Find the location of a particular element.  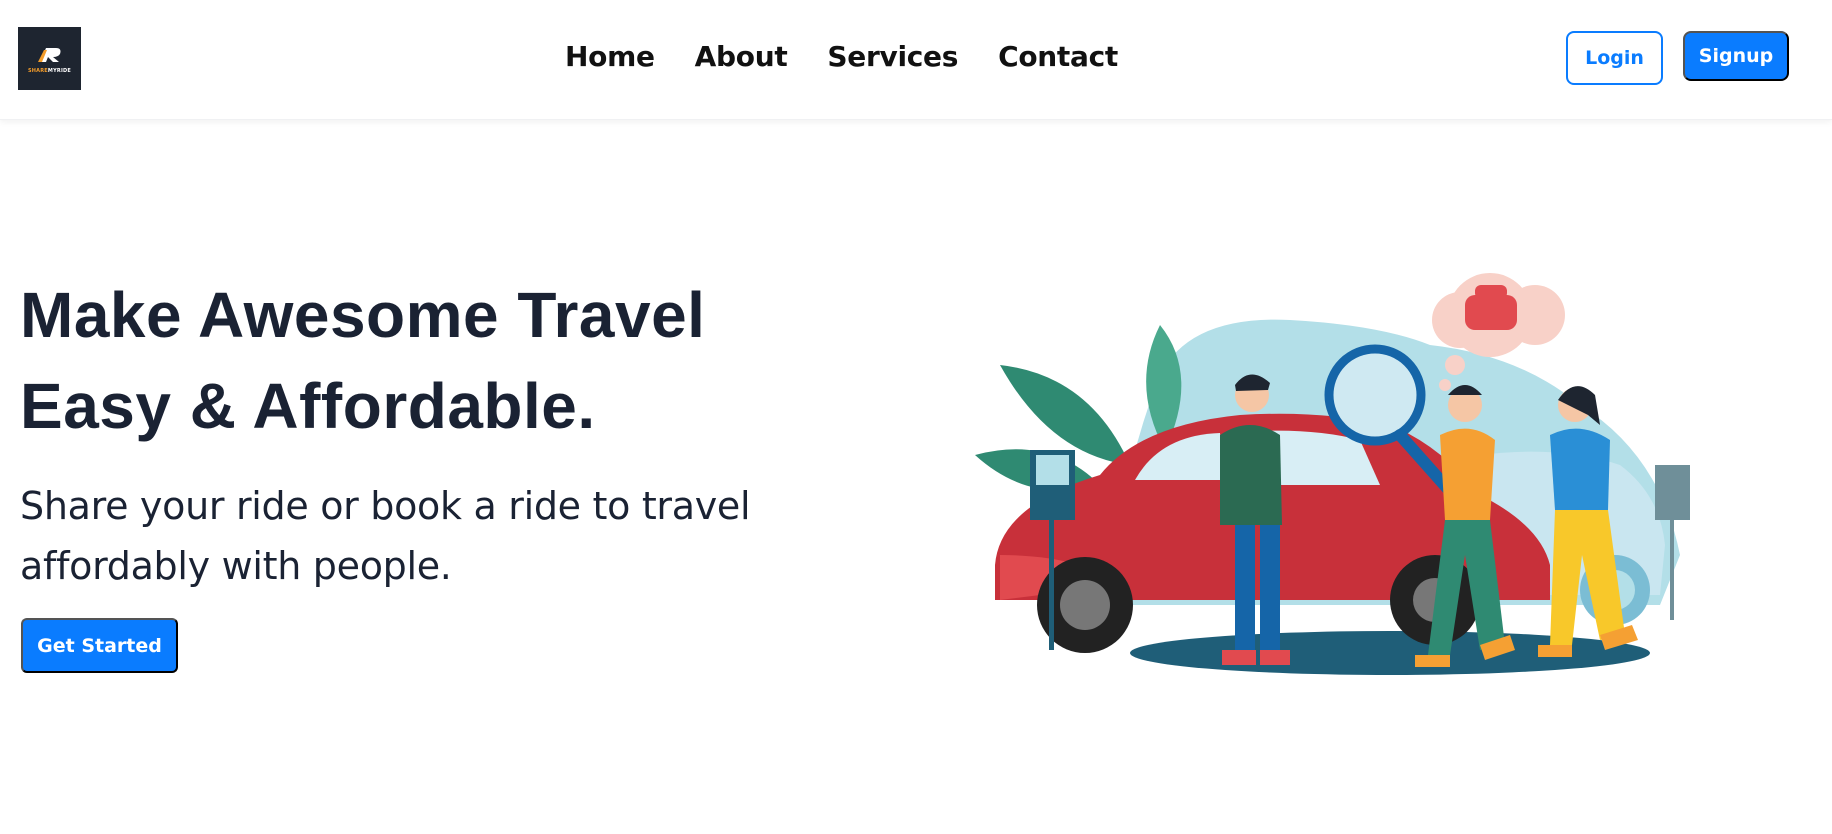

sign-right is located at coordinates (1672, 492).